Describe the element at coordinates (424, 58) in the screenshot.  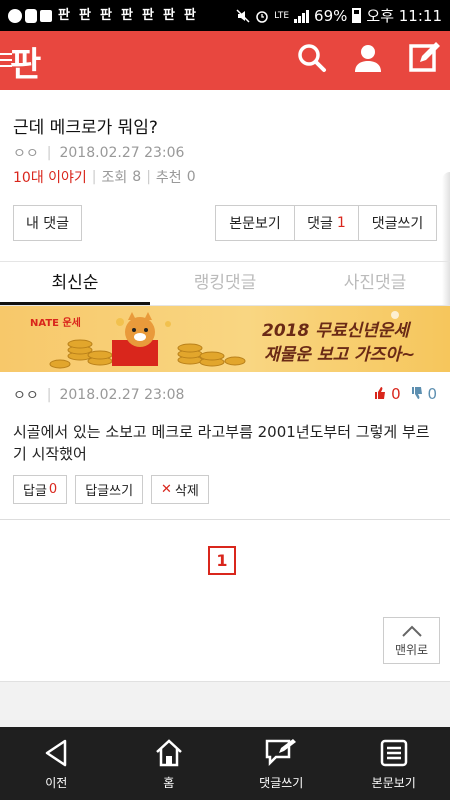
I see `write-icon` at that location.